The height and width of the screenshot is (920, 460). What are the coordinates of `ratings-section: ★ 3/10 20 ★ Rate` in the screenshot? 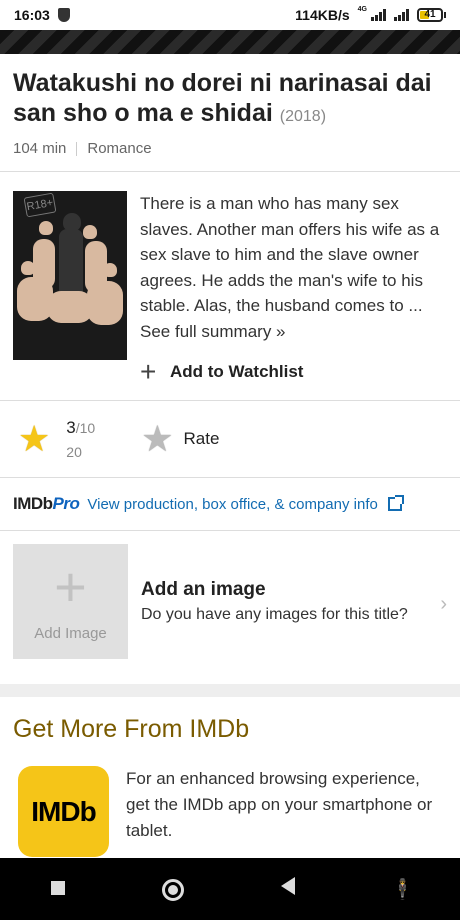 It's located at (230, 439).